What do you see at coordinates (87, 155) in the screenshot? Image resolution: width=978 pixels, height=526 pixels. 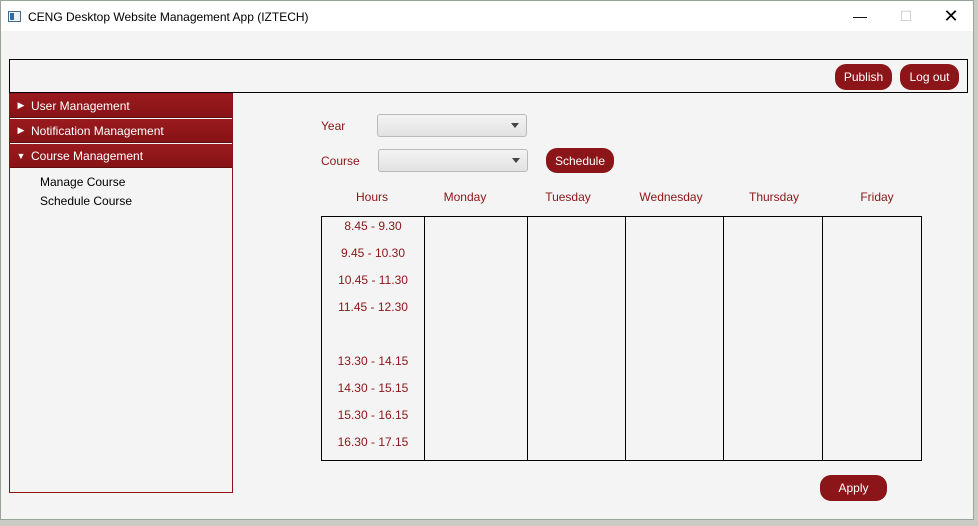 I see `sidebar-item-label: Course Management` at bounding box center [87, 155].